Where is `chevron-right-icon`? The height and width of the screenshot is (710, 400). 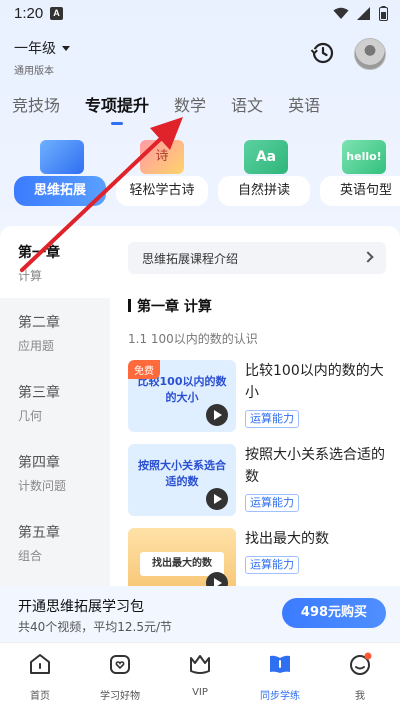
chevron-right-icon is located at coordinates (368, 257).